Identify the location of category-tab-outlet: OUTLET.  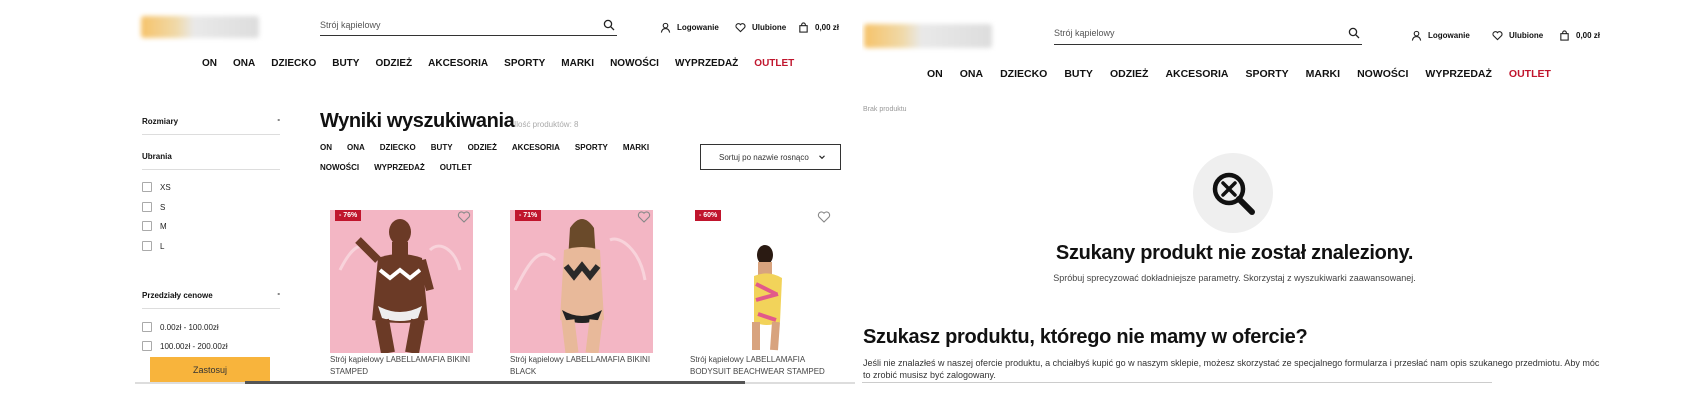
(456, 167).